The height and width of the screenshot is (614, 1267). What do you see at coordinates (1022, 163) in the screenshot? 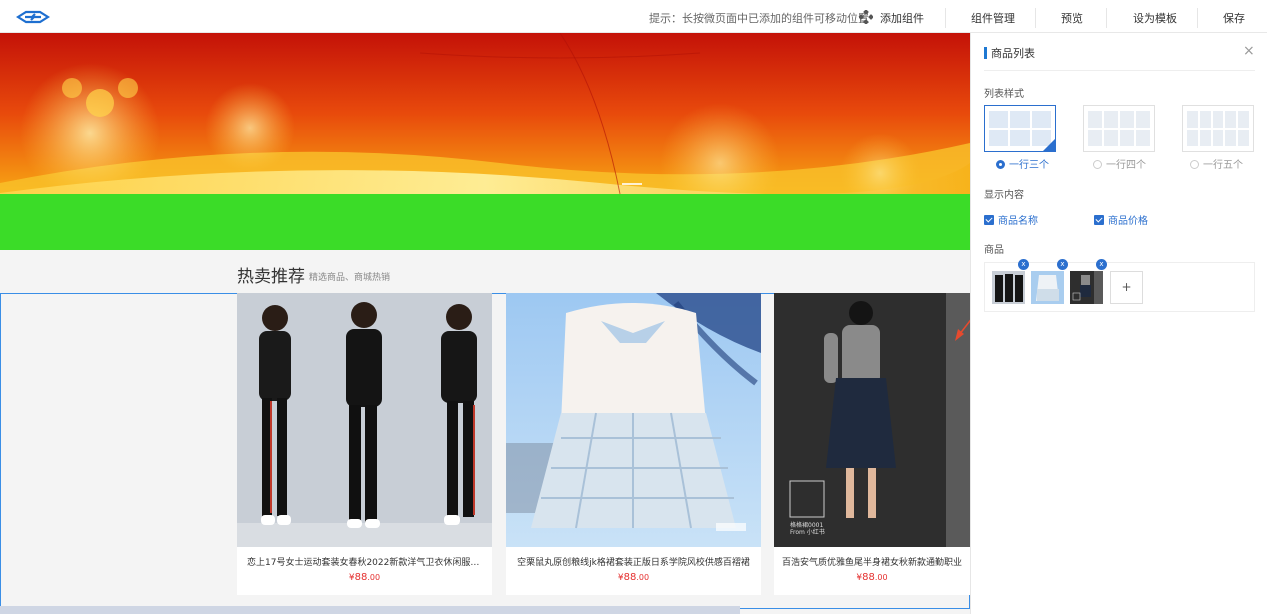
I see `radio-3-per-row: 一行三个` at bounding box center [1022, 163].